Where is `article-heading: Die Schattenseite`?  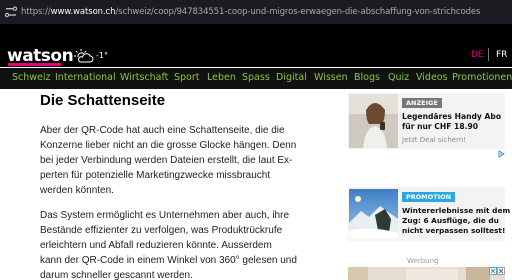
article-heading: Die Schattenseite is located at coordinates (103, 100).